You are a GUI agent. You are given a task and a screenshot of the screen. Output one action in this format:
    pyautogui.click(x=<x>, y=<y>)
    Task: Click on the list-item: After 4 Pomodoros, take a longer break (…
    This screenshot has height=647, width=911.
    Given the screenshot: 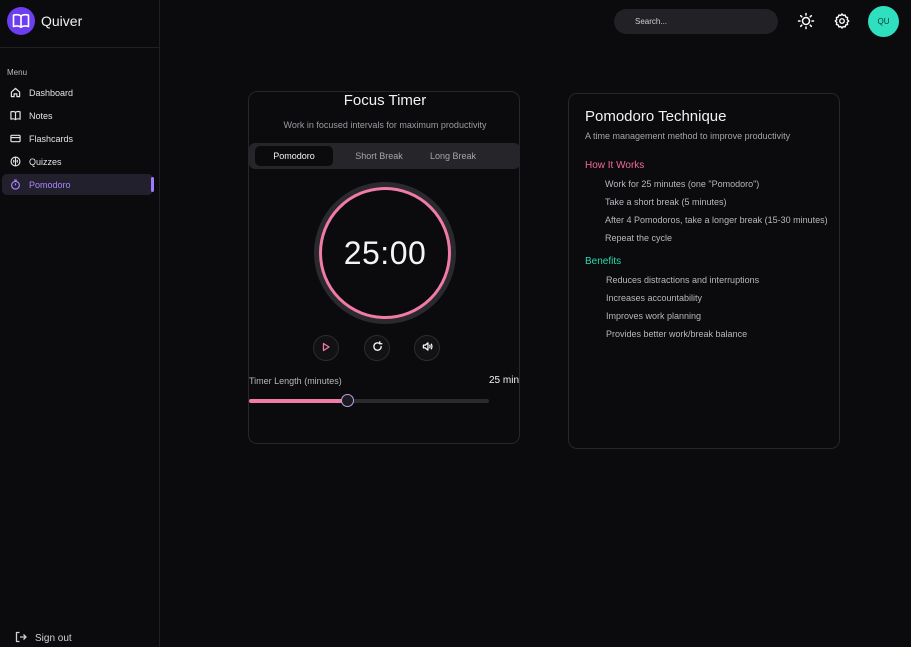 What is the action you would take?
    pyautogui.click(x=716, y=220)
    